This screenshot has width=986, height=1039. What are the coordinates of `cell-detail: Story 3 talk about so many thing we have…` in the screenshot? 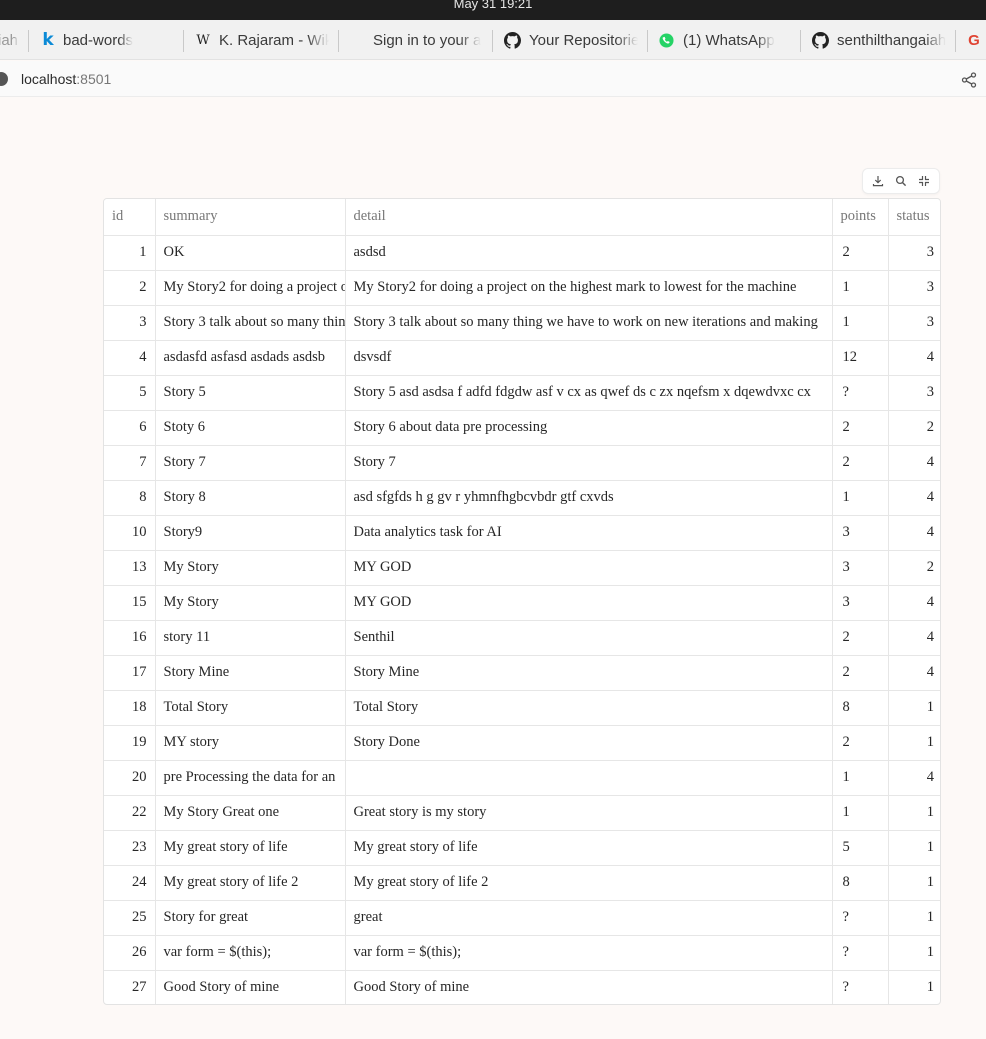 It's located at (589, 323).